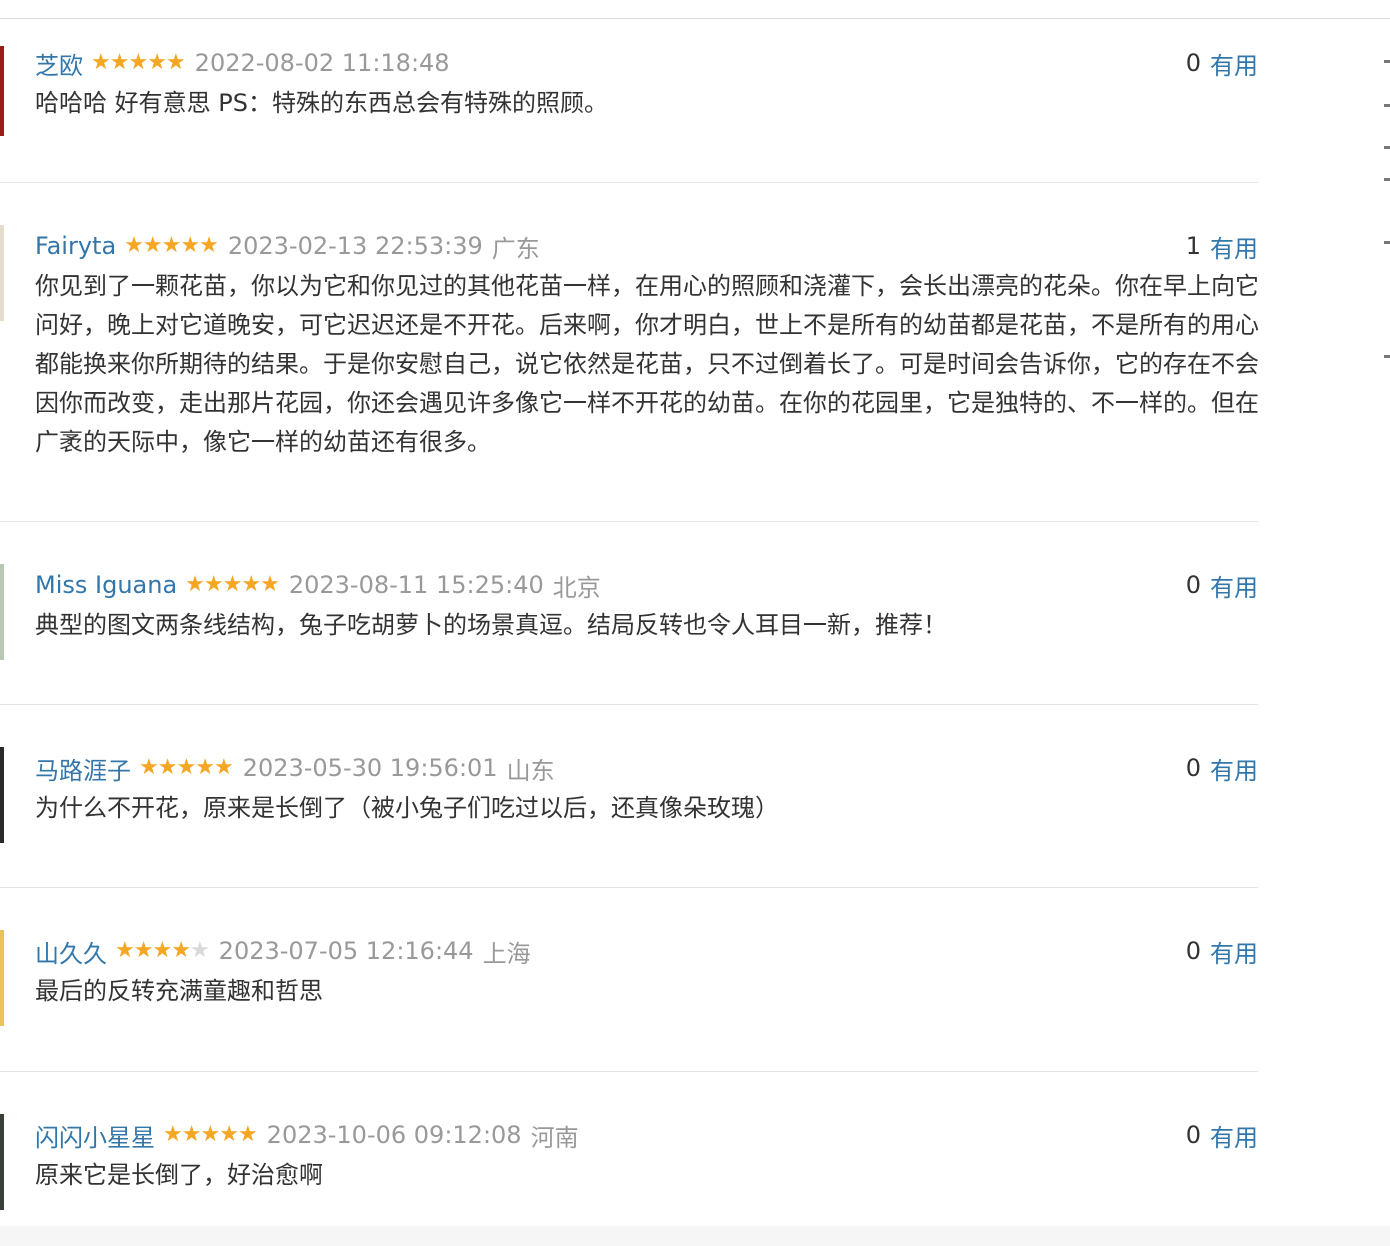 The image size is (1390, 1246). I want to click on comment-meta: 闪闪小星星 ★ ★ ★ ★ ★ 2023-10-06 09:12:08 河南, so click(307, 1135).